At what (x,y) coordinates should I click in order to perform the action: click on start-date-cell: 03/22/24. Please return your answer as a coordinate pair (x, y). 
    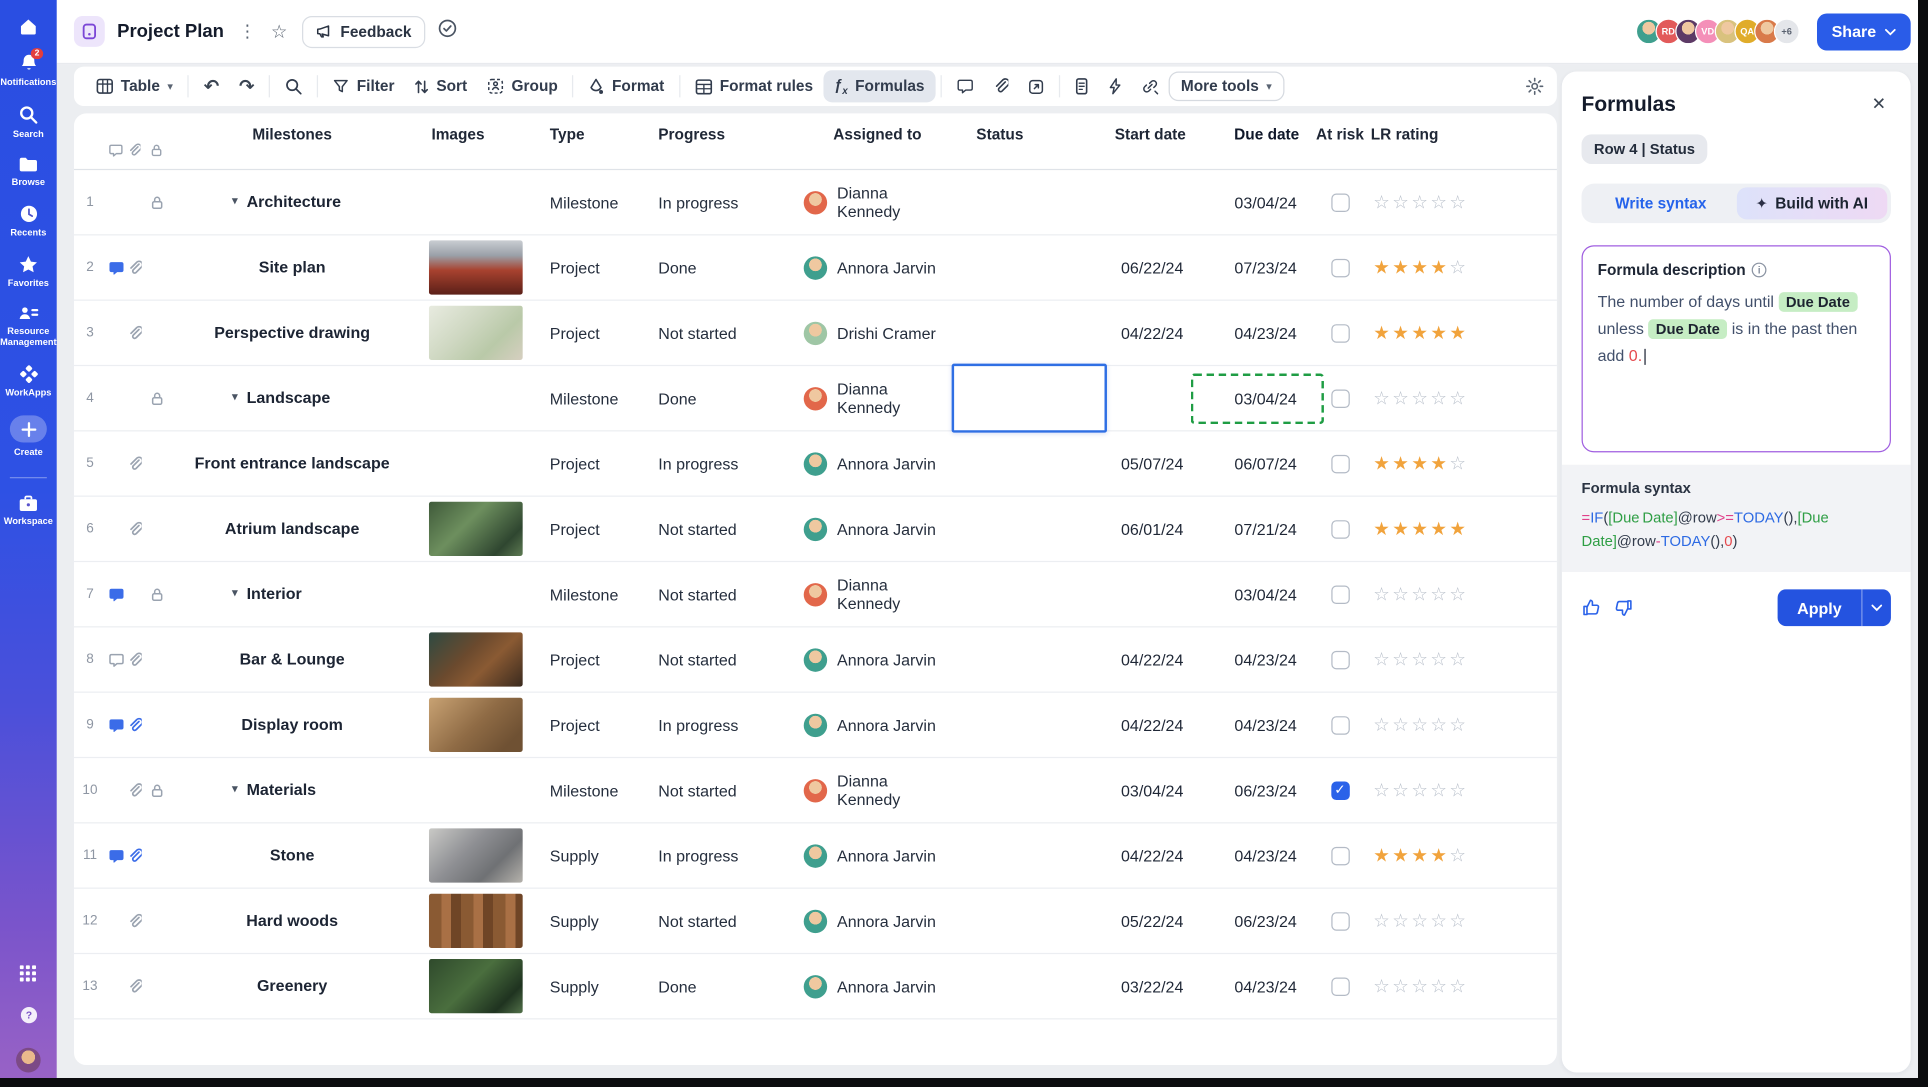
    Looking at the image, I should click on (1152, 986).